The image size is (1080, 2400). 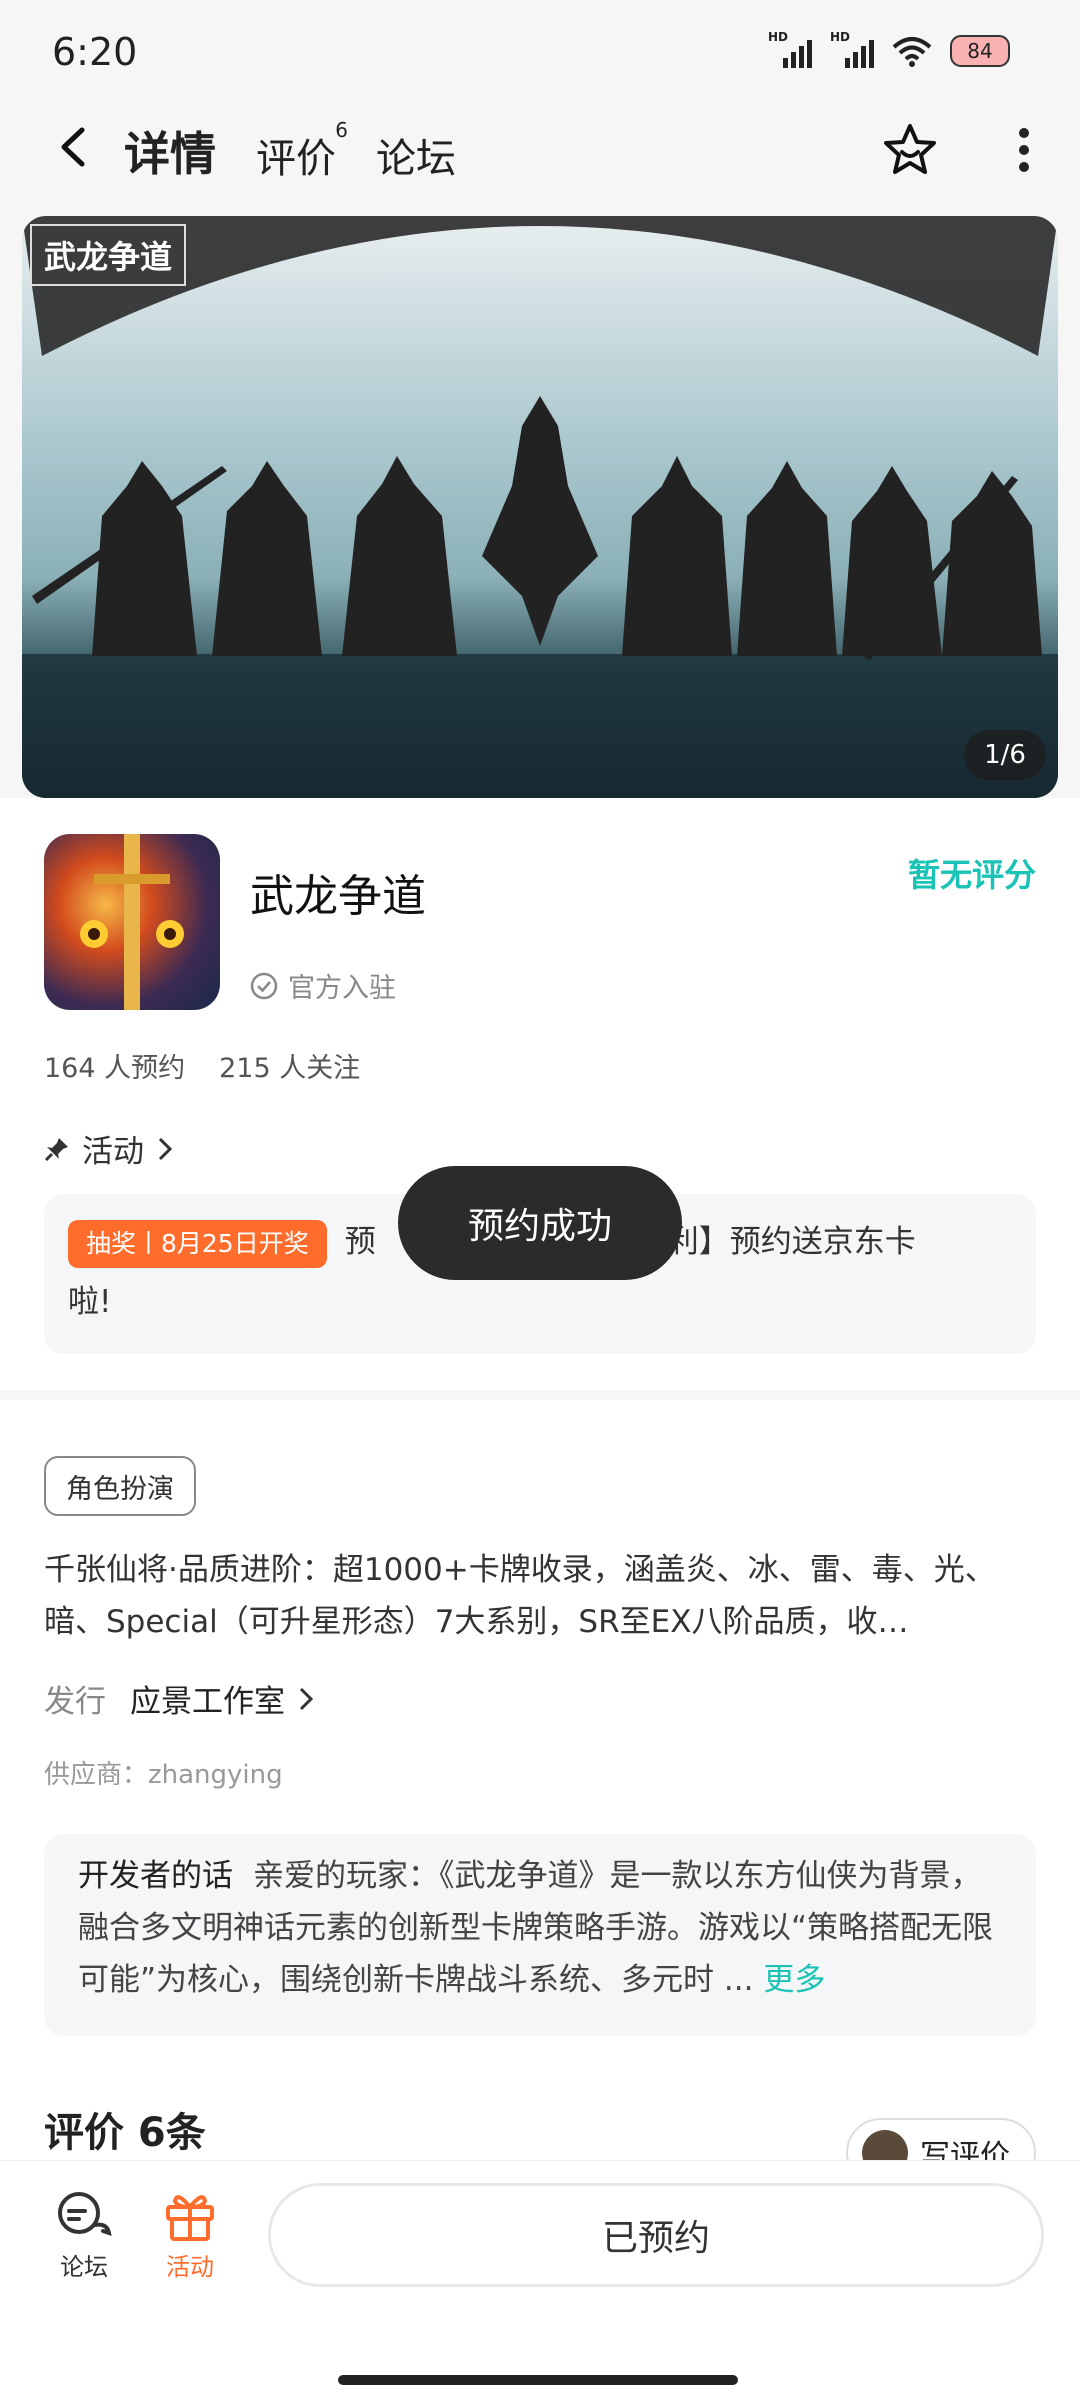 I want to click on home-indicator, so click(x=538, y=2380).